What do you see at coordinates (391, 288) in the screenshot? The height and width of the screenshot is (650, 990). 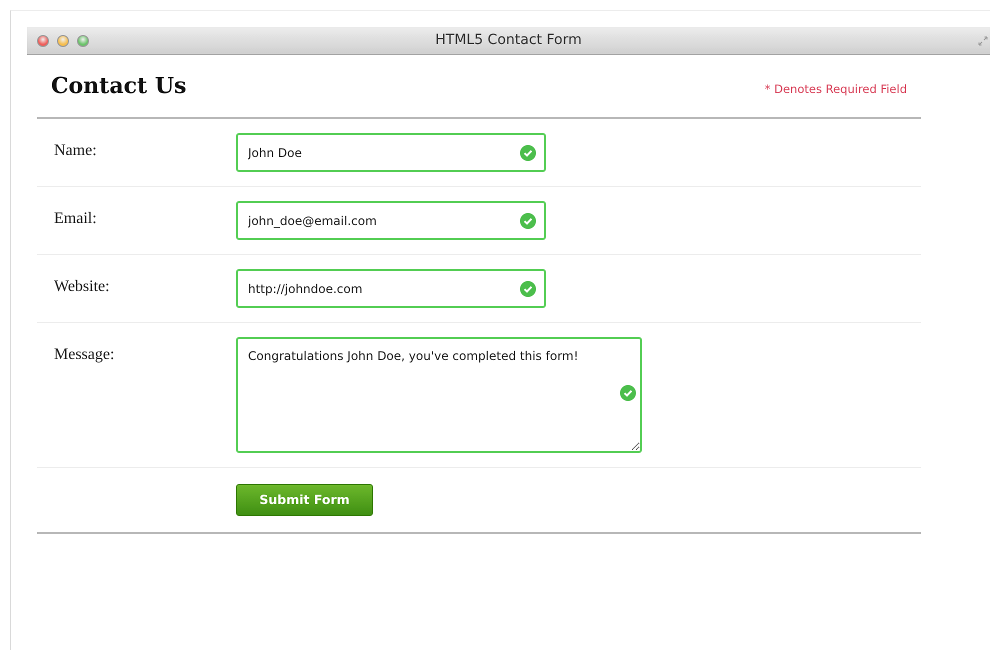 I see `input-field: http://johndoe.com` at bounding box center [391, 288].